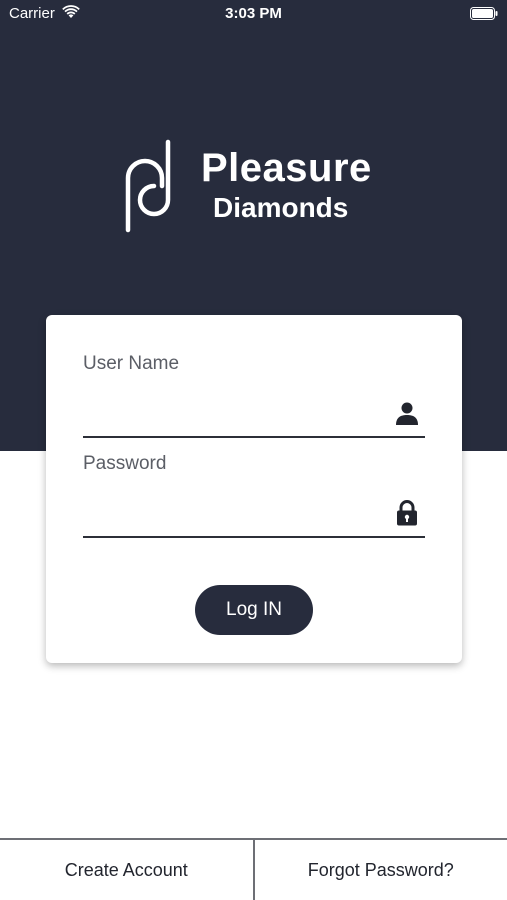  What do you see at coordinates (126, 870) in the screenshot?
I see `create-account-button: Create Account` at bounding box center [126, 870].